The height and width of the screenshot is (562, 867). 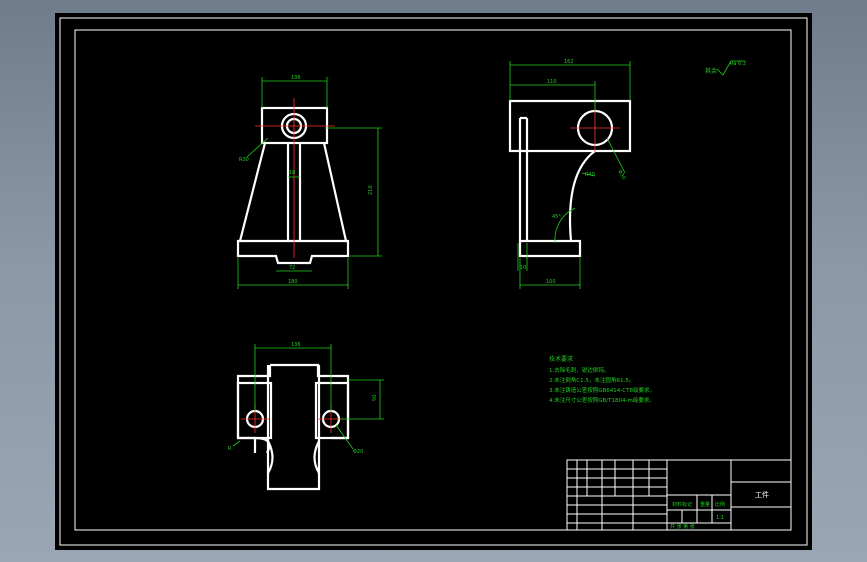 What do you see at coordinates (230, 449) in the screenshot?
I see `plan-dim-r: R` at bounding box center [230, 449].